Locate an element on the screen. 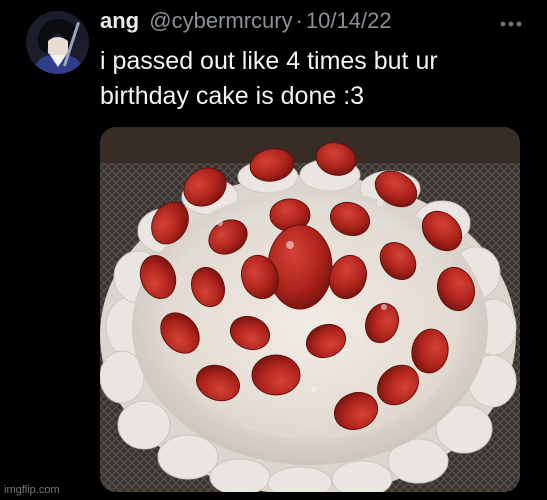  tweet-header: ang @cybermrcury · 10/14/22 is located at coordinates (246, 21).